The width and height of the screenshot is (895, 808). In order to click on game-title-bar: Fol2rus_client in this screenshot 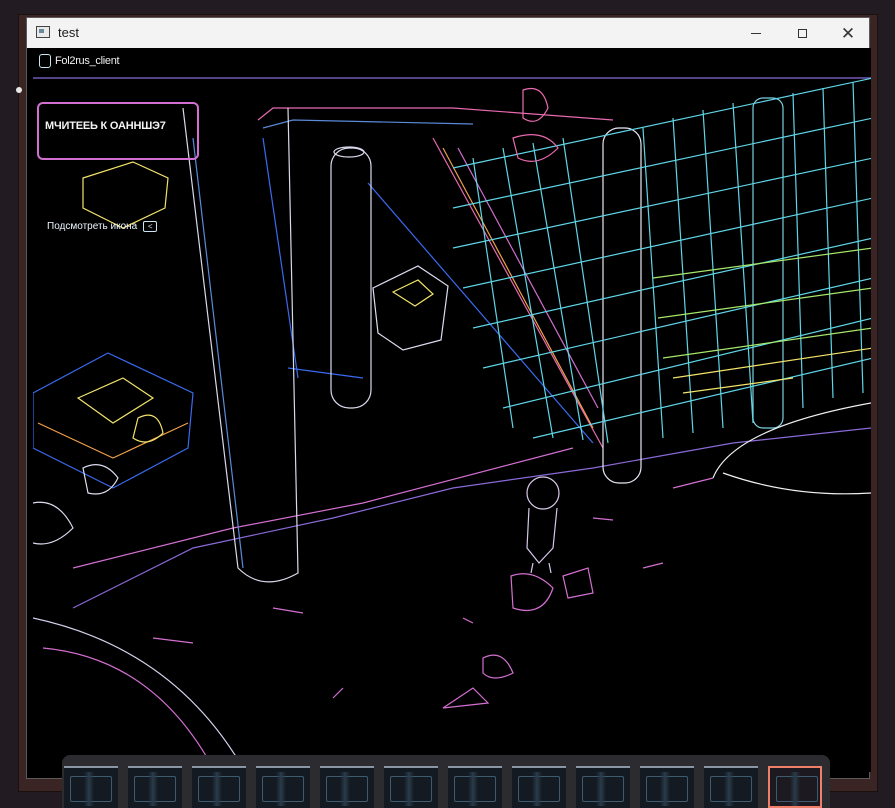, I will do `click(79, 61)`.